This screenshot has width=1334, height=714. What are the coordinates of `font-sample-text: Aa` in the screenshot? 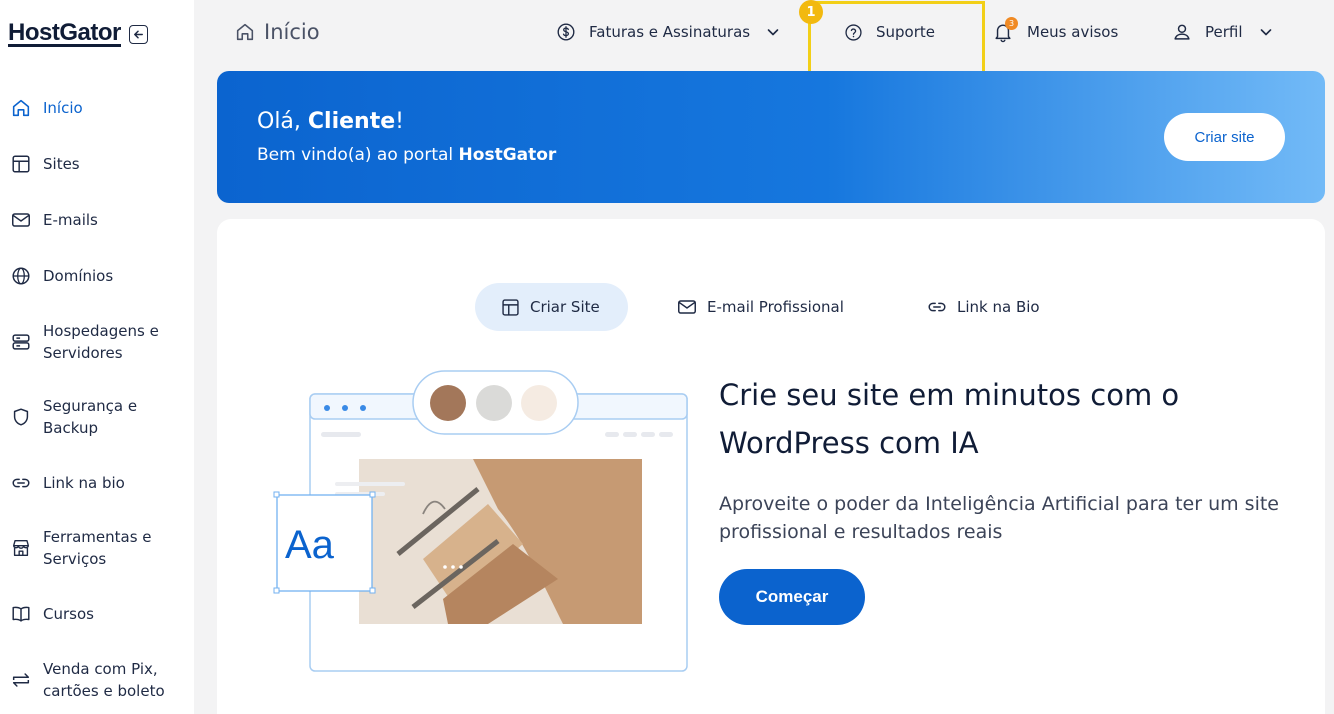 It's located at (310, 545).